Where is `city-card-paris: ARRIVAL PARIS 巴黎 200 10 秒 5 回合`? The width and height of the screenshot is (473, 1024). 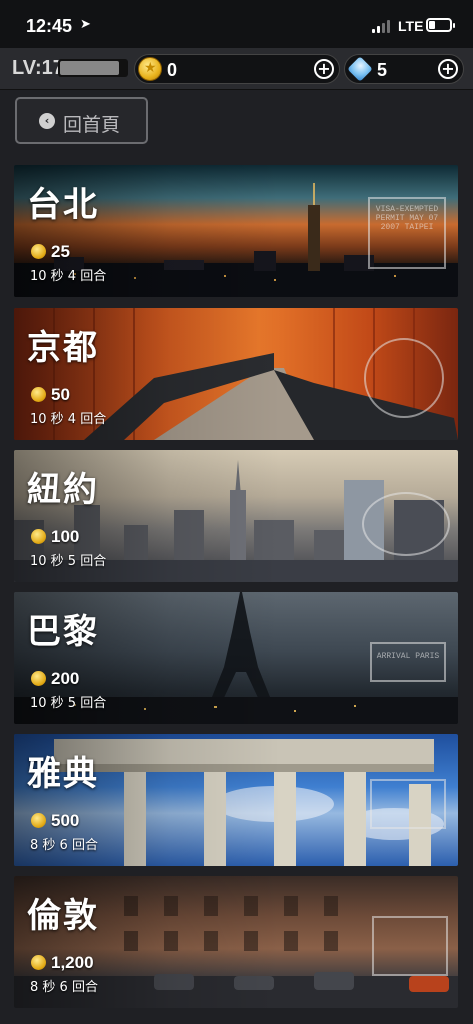 city-card-paris: ARRIVAL PARIS 巴黎 200 10 秒 5 回合 is located at coordinates (236, 658).